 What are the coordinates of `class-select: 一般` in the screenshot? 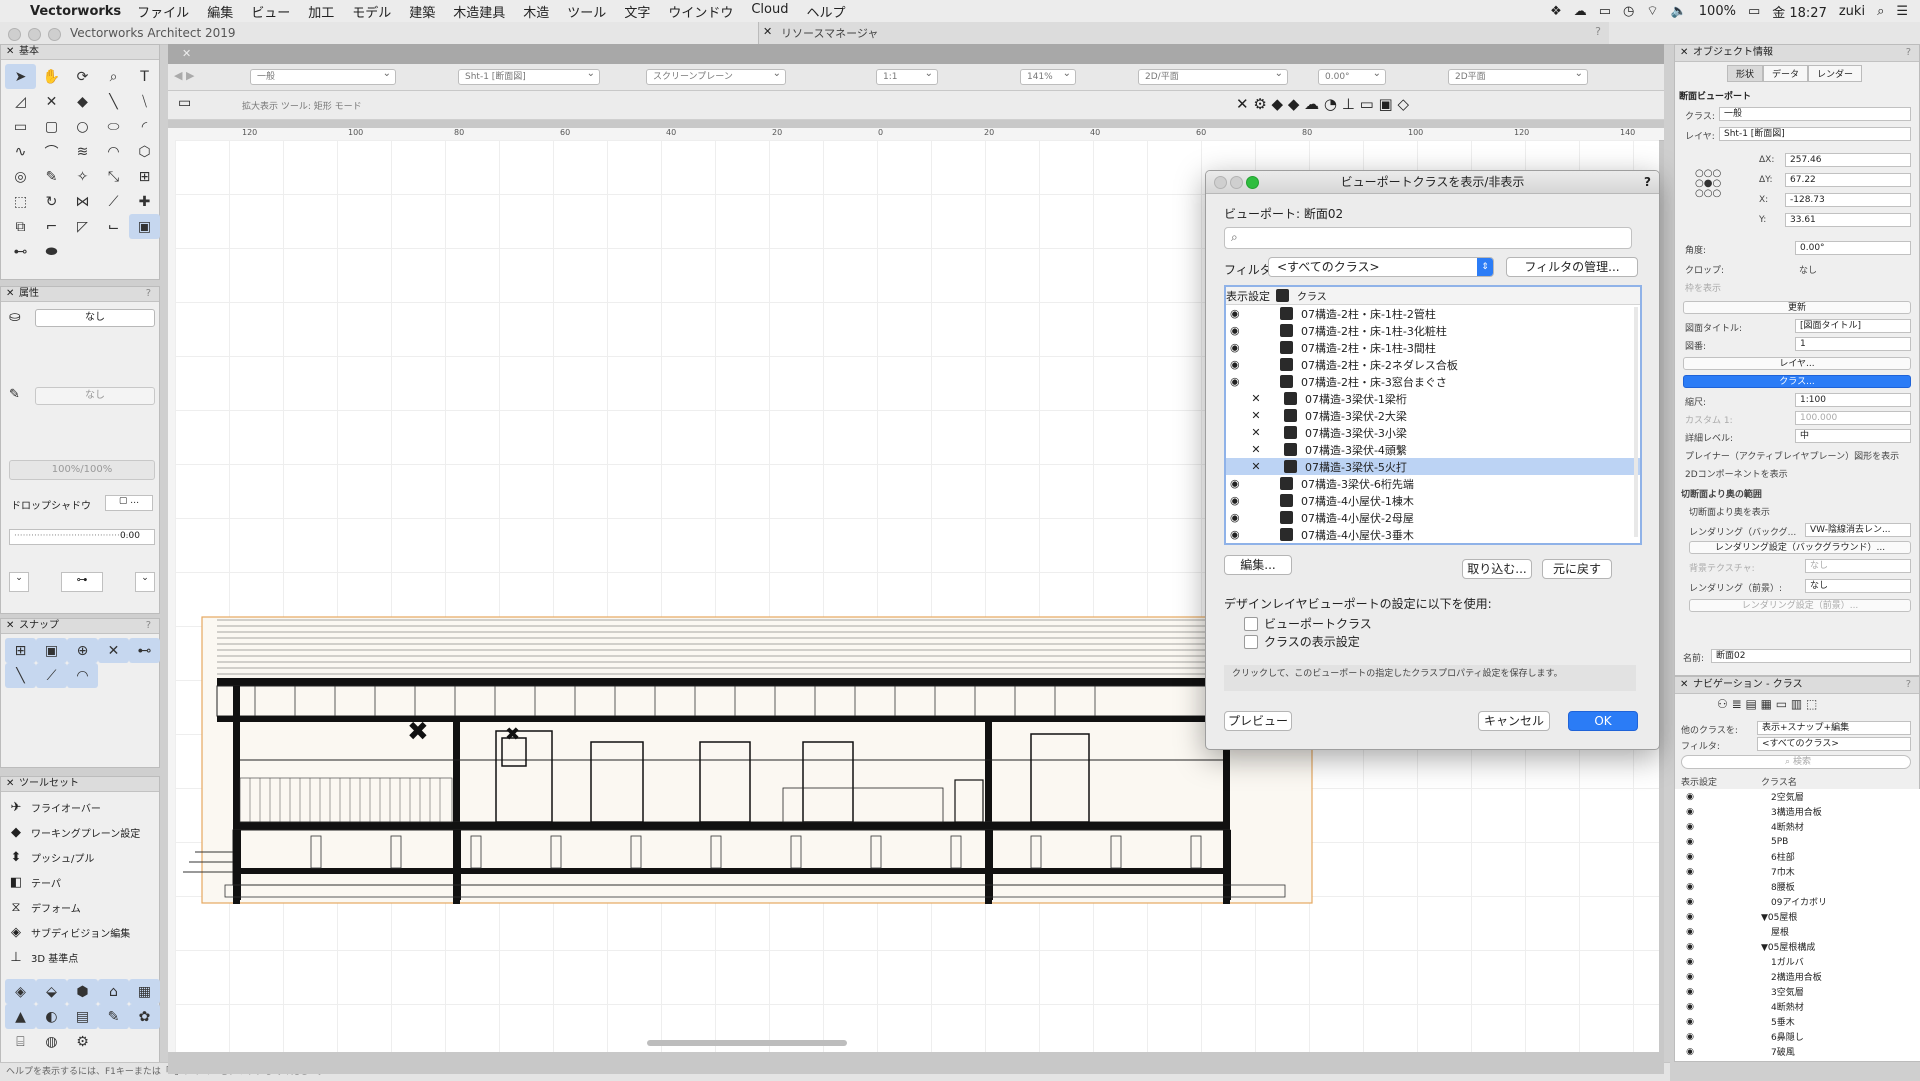 It's located at (1815, 114).